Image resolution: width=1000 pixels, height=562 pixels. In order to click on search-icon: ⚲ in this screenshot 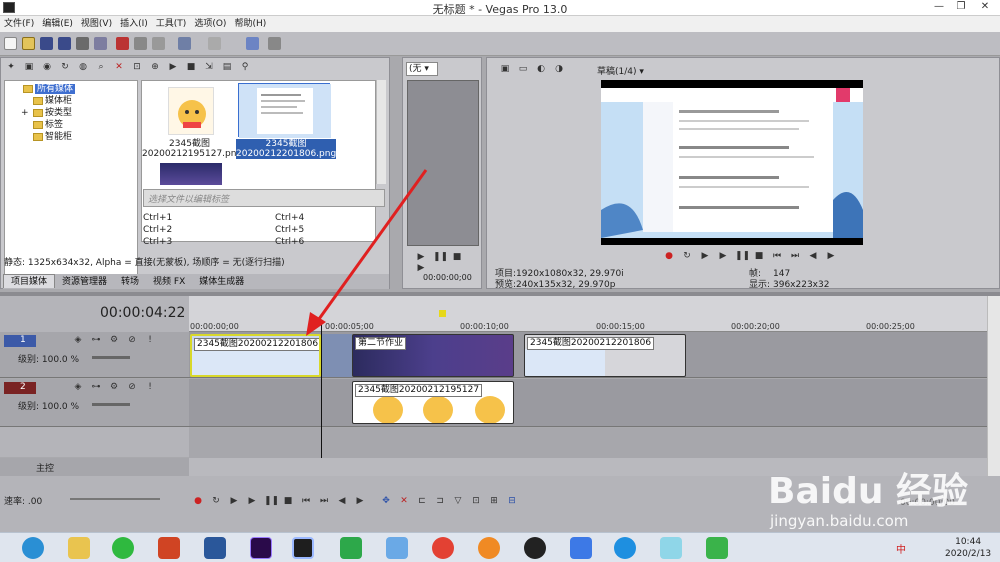, I will do `click(245, 67)`.